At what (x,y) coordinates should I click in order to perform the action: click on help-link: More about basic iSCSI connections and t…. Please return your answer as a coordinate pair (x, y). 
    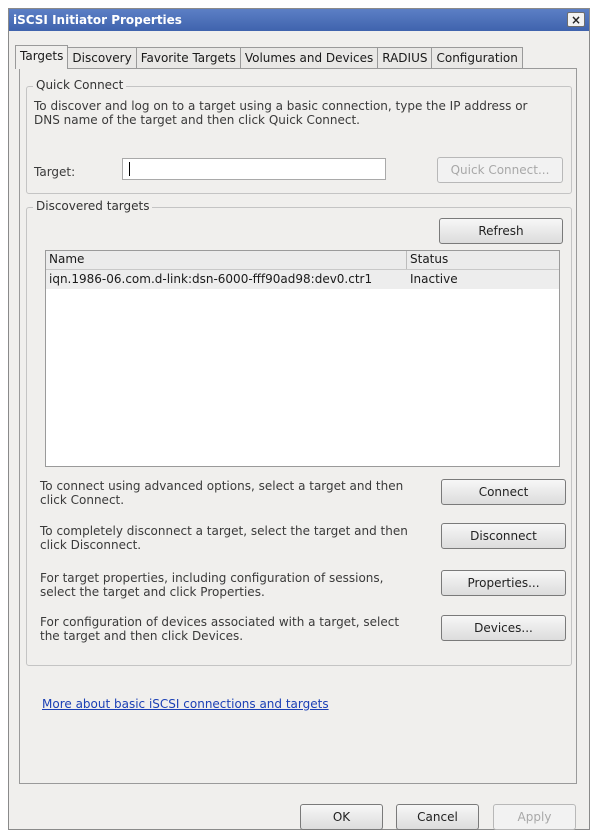
    Looking at the image, I should click on (185, 704).